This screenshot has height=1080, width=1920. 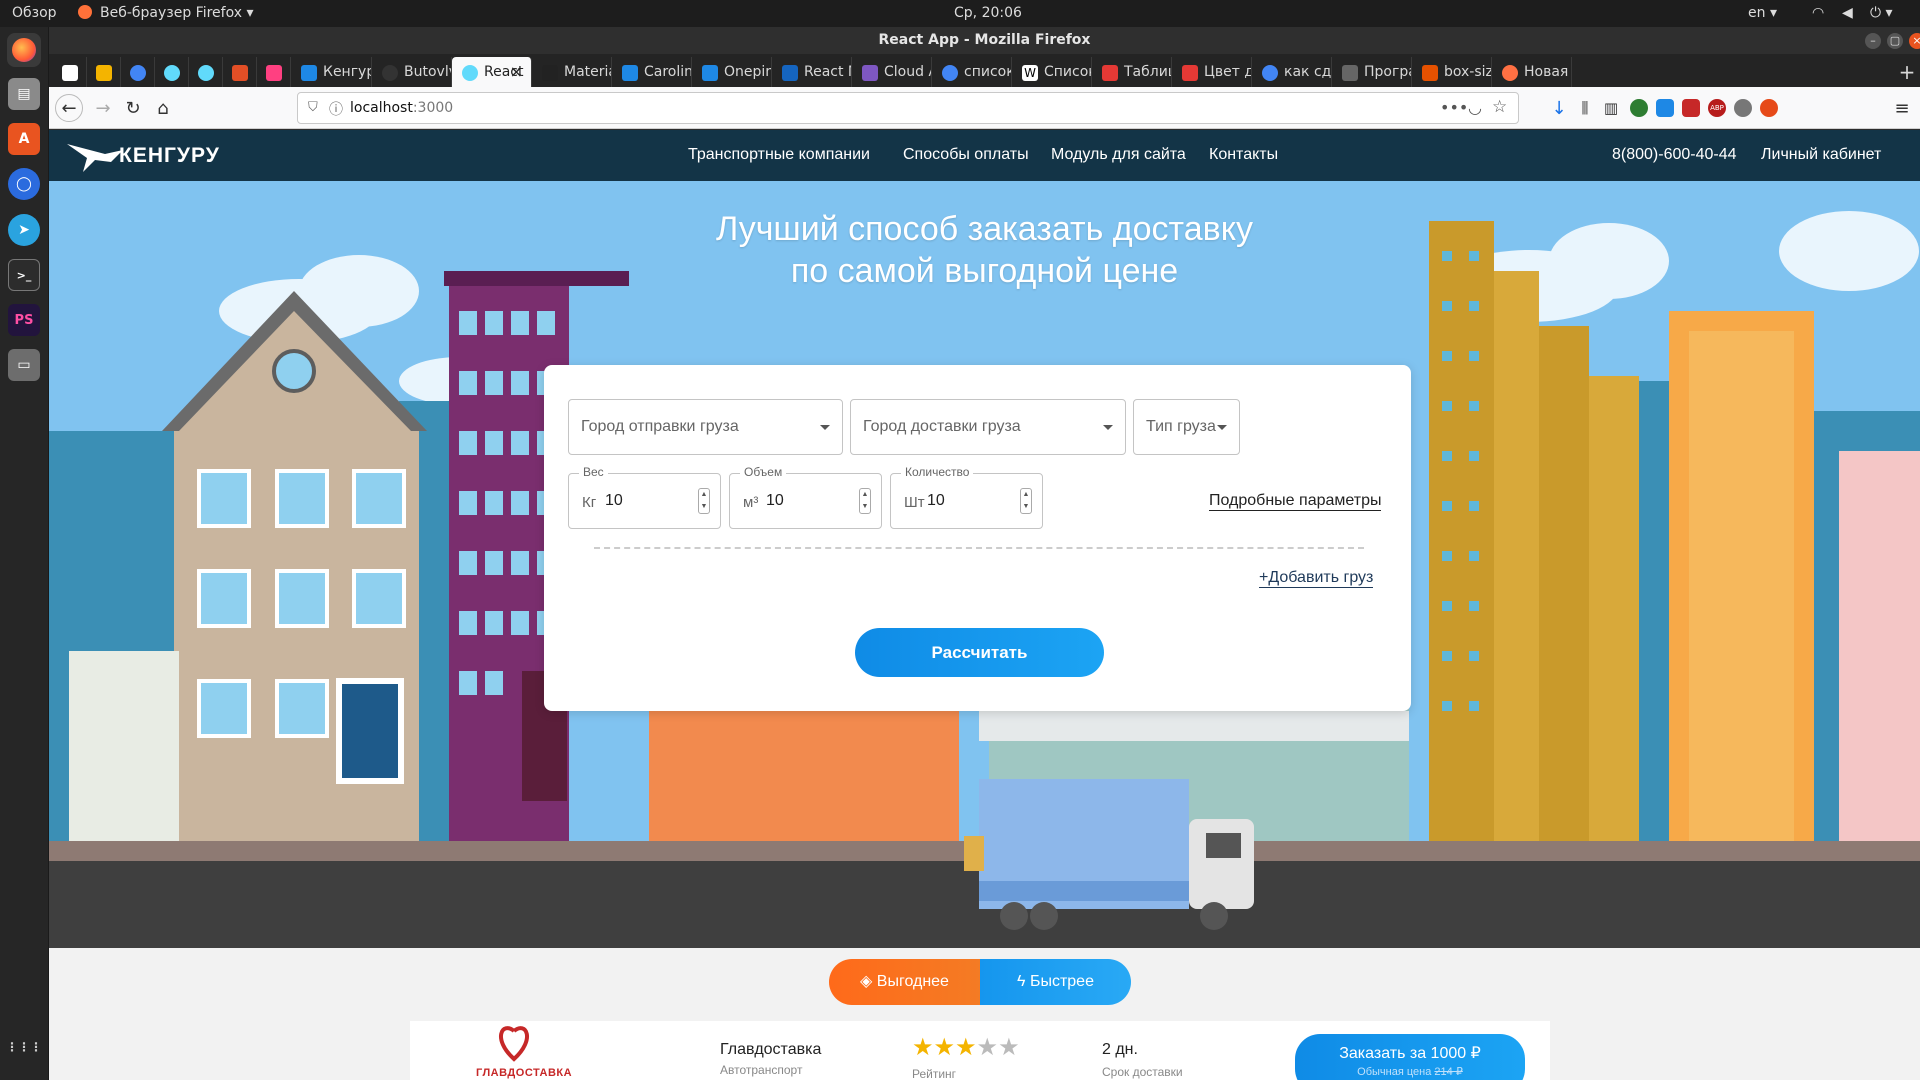 I want to click on from-city-select: Город отправки груза, so click(x=705, y=427).